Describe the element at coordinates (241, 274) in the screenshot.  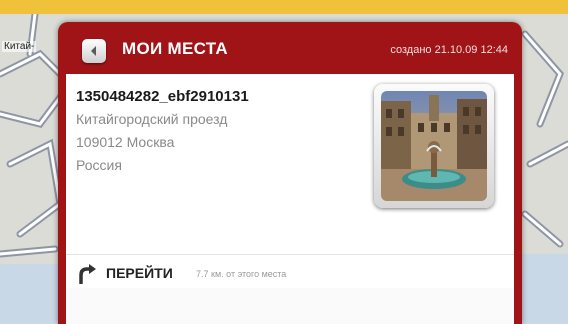
I see `goto-distance: 7.7 км. от этого места` at that location.